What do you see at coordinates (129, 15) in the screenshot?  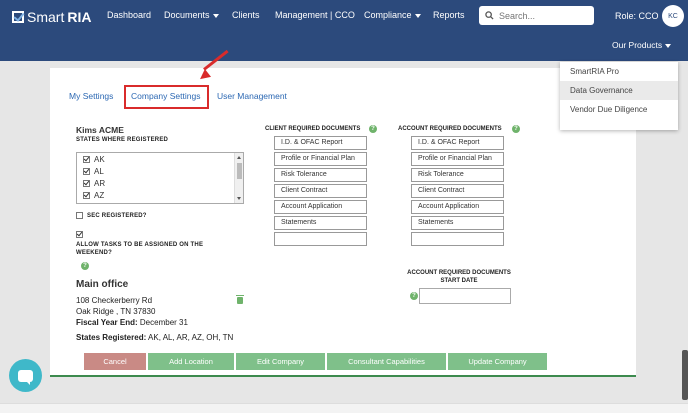 I see `nav-dashboard: Dashboard` at bounding box center [129, 15].